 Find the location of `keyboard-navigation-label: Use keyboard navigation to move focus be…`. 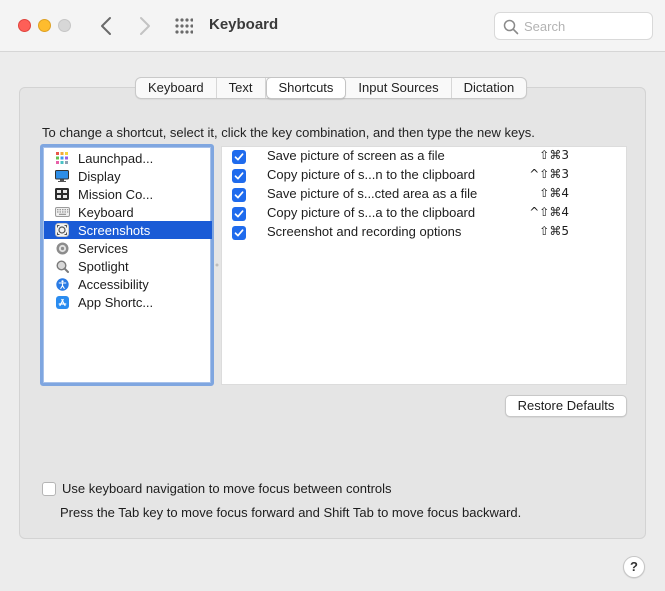

keyboard-navigation-label: Use keyboard navigation to move focus be… is located at coordinates (227, 488).